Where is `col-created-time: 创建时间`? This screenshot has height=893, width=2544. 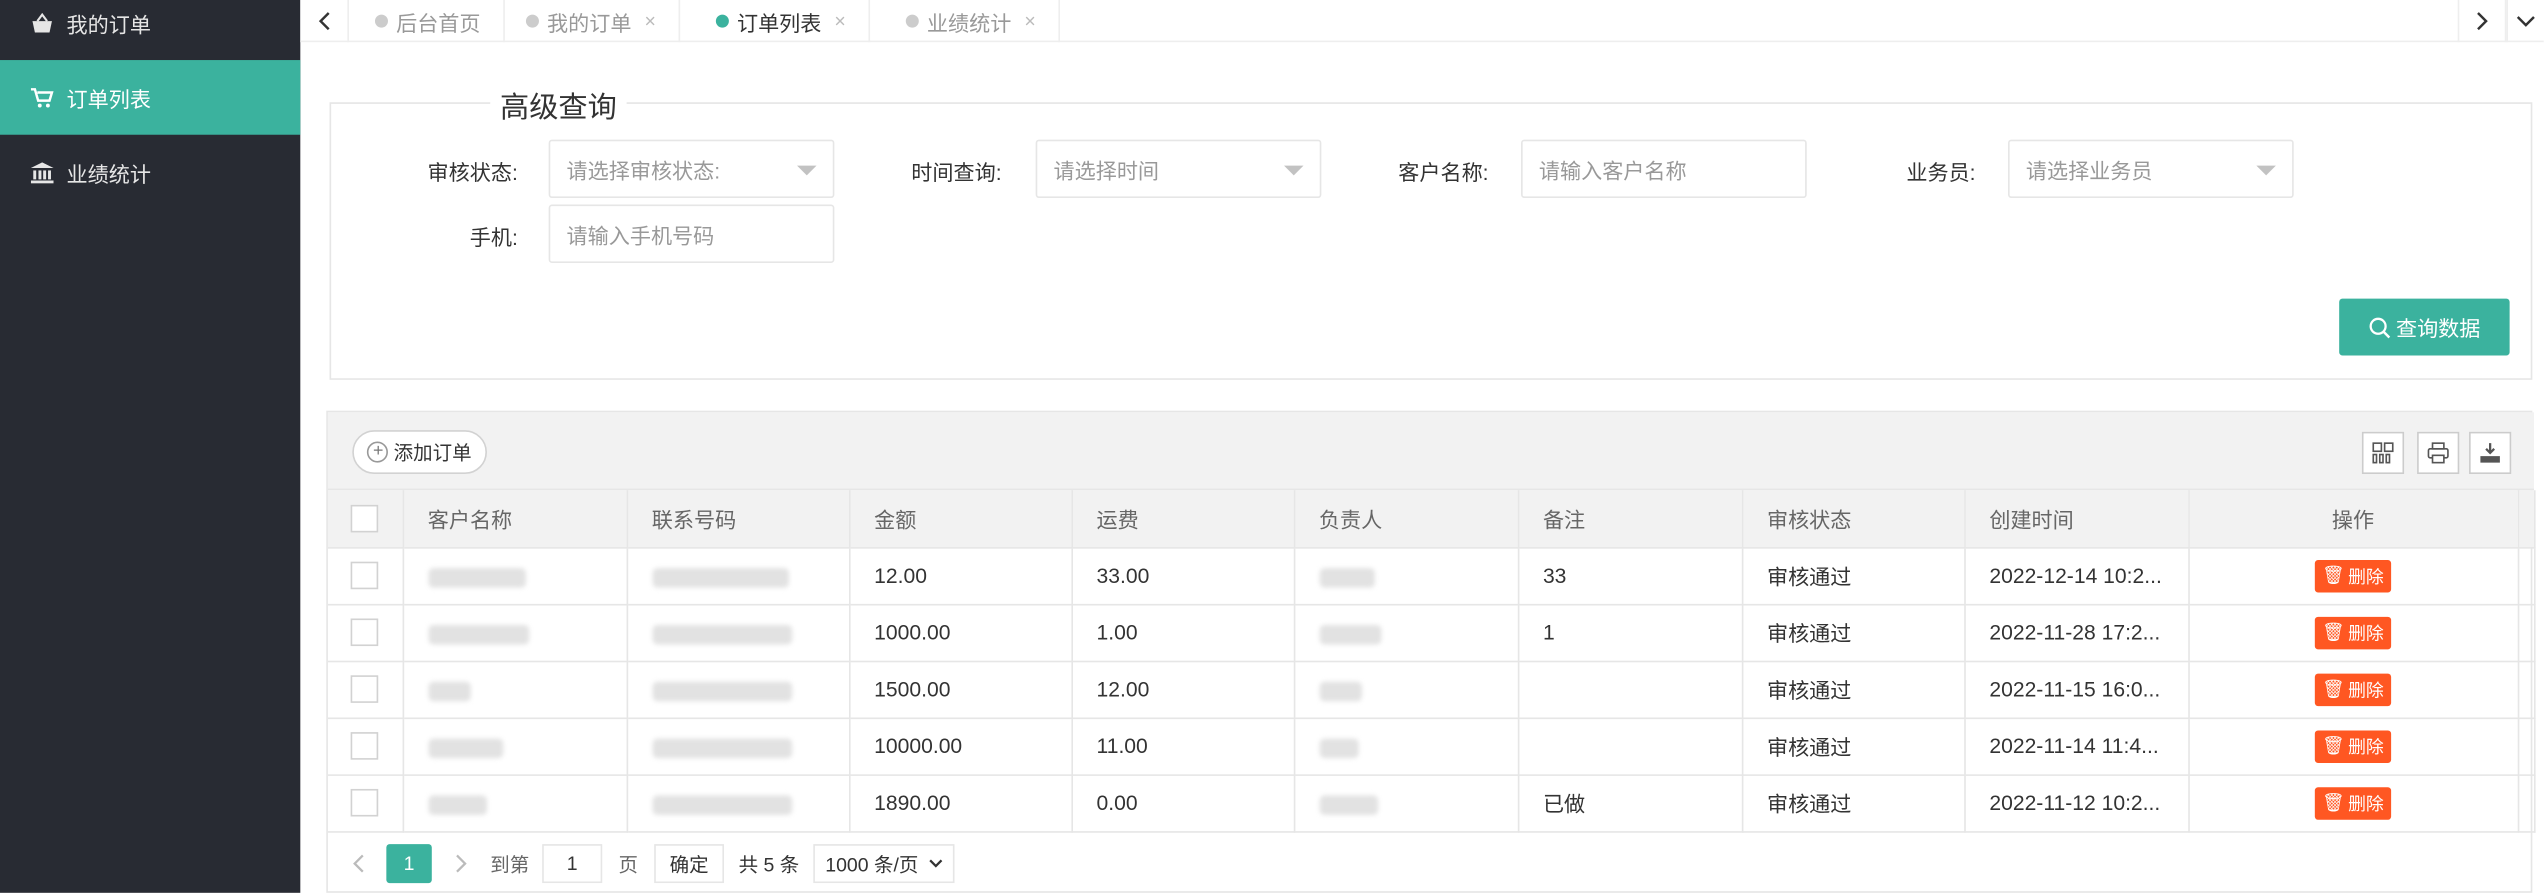 col-created-time: 创建时间 is located at coordinates (2077, 519).